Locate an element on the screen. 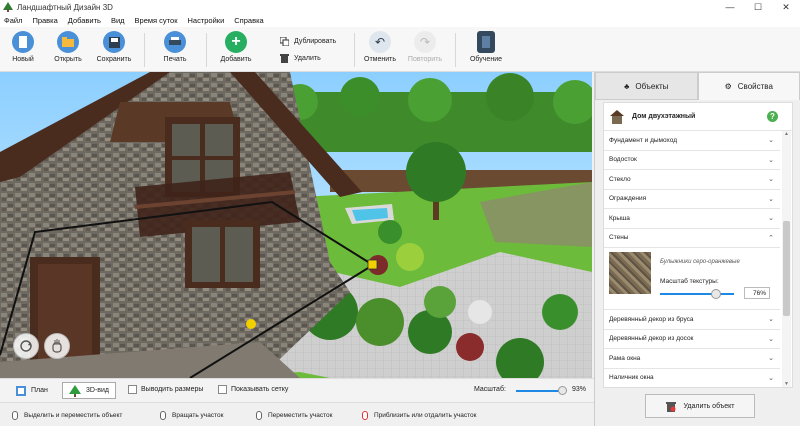 The image size is (800, 426). section-label: Водосток is located at coordinates (623, 160).